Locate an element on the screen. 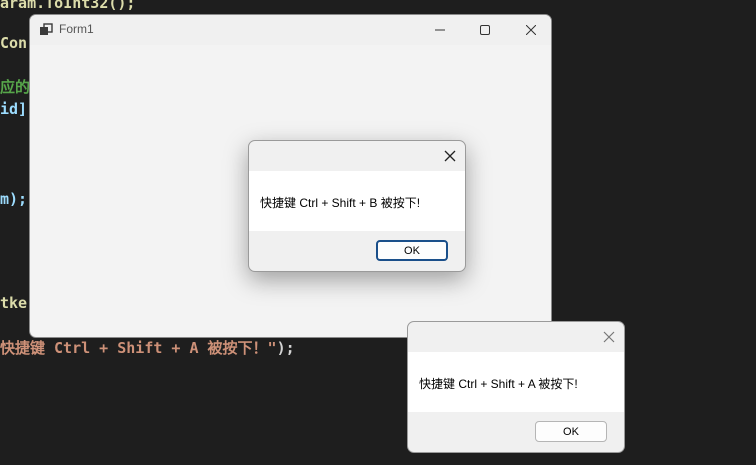 The image size is (756, 465). close-button is located at coordinates (529, 30).